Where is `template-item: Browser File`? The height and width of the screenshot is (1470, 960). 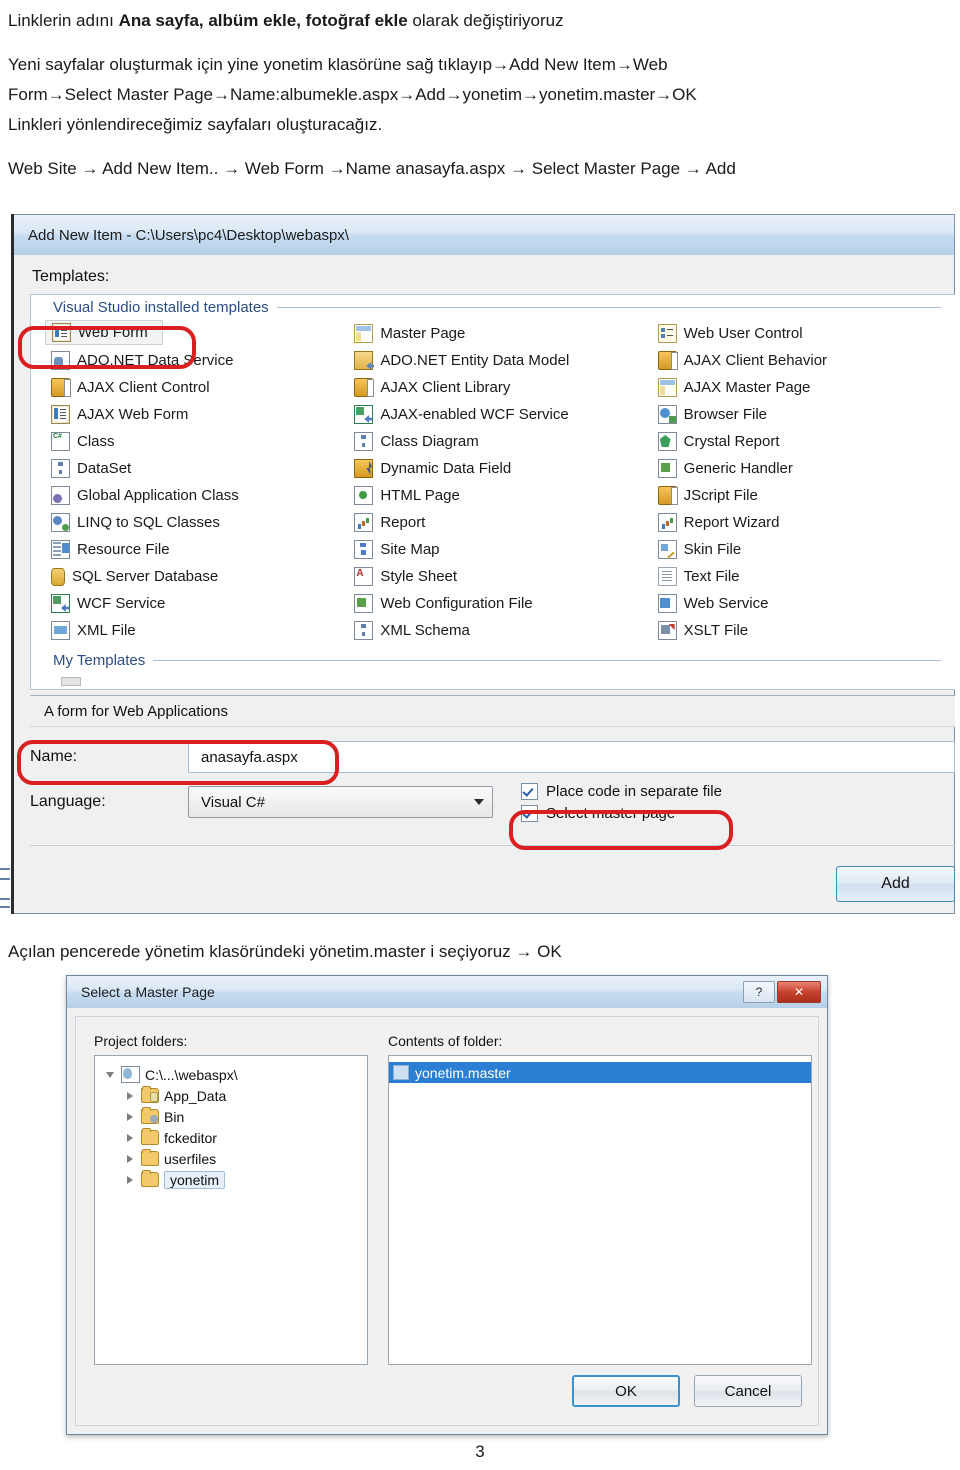 template-item: Browser File is located at coordinates (803, 414).